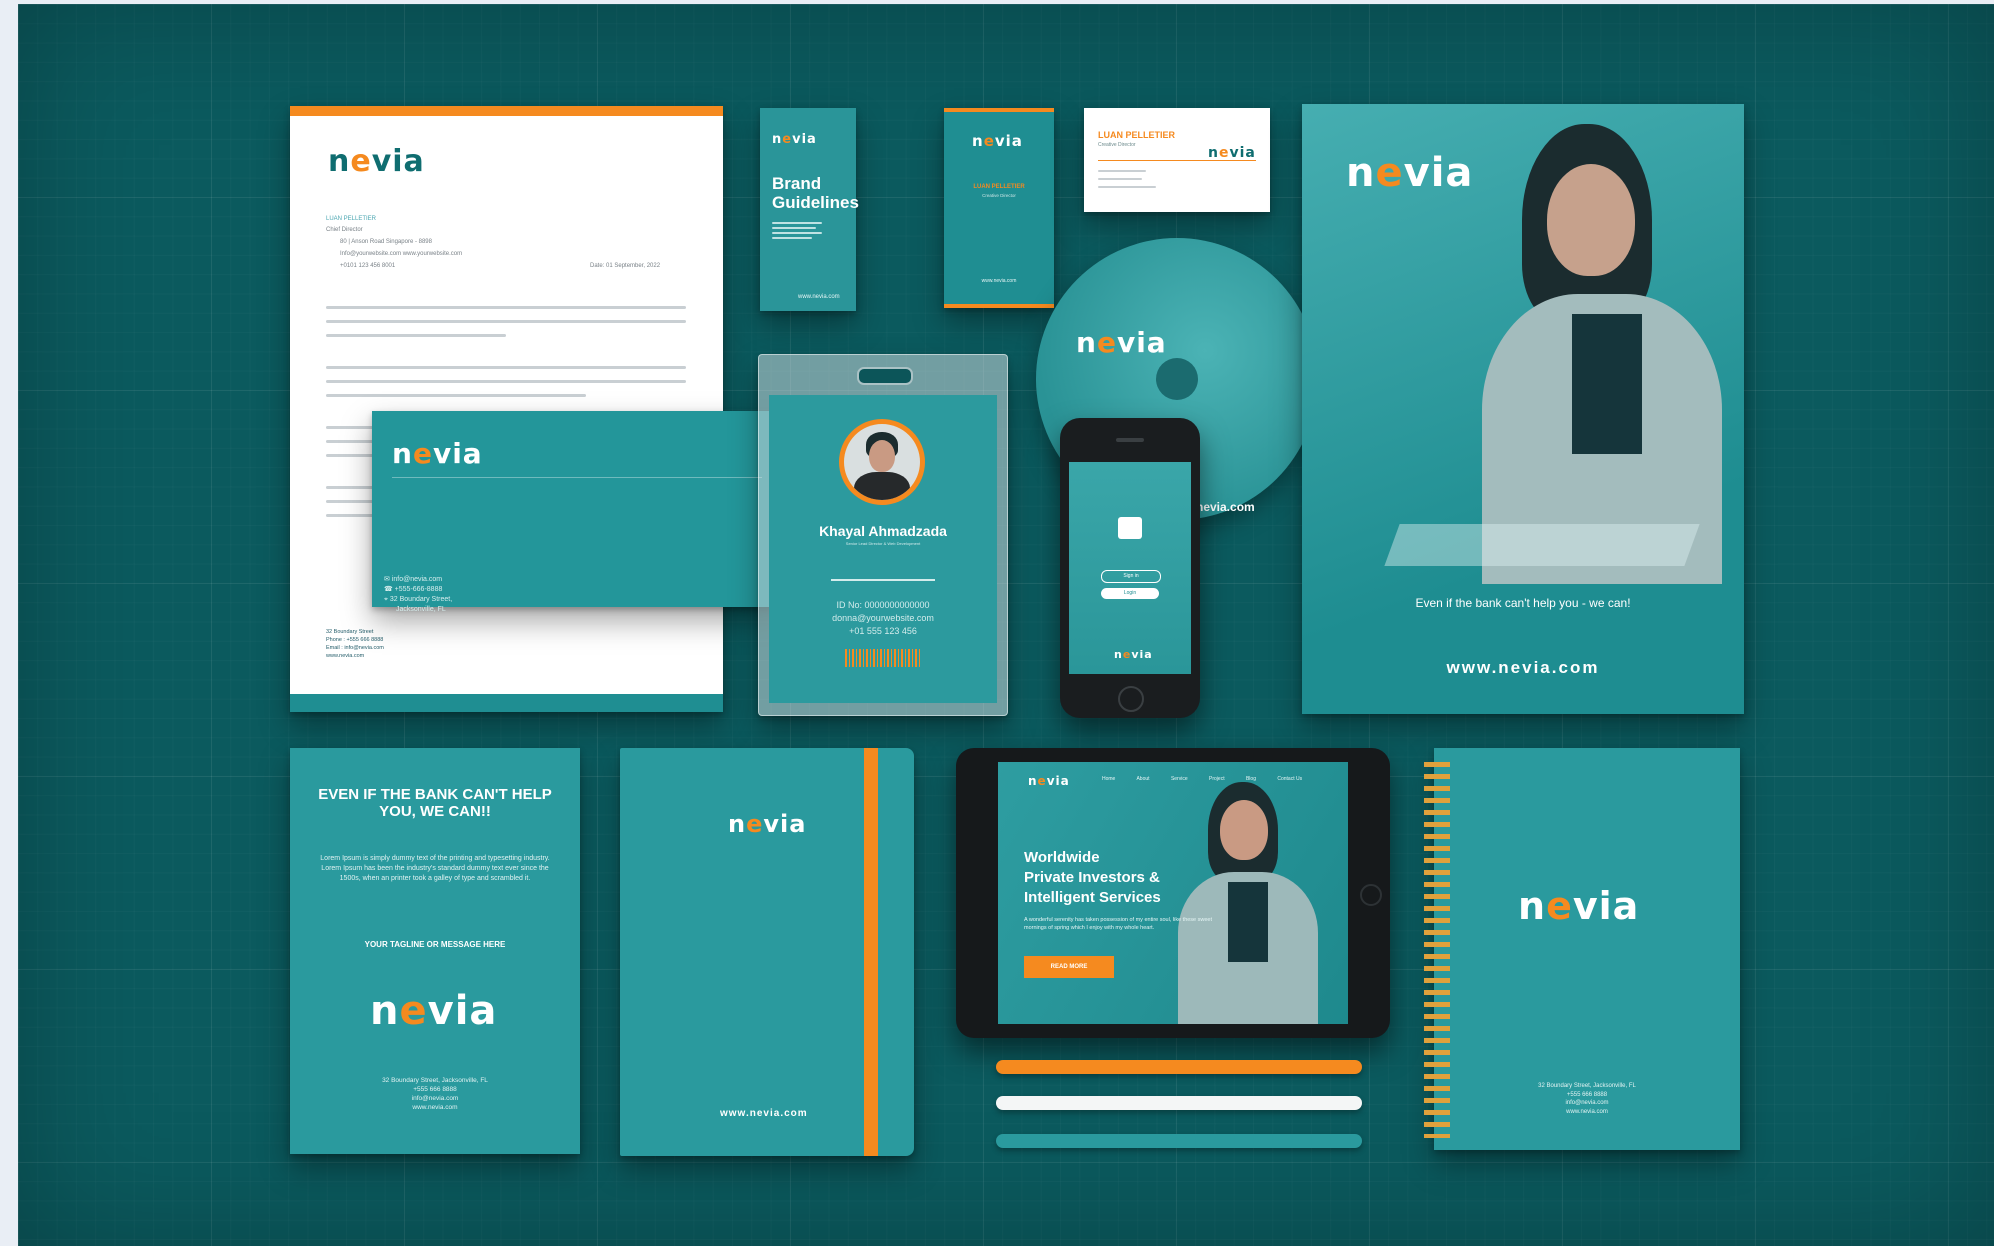 This screenshot has height=1246, width=1994. What do you see at coordinates (1371, 895) in the screenshot?
I see `tablet-home-button` at bounding box center [1371, 895].